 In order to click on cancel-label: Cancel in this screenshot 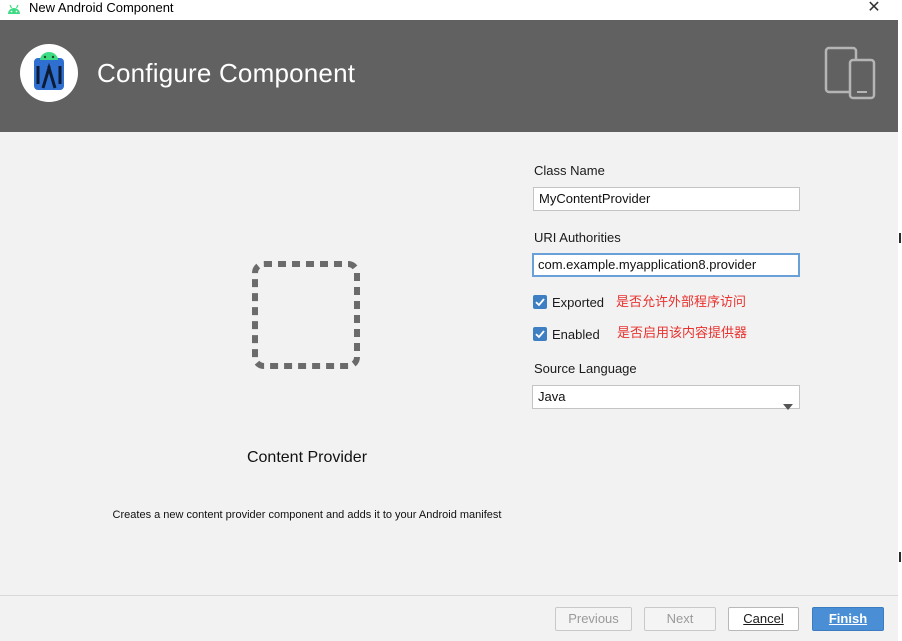, I will do `click(763, 618)`.